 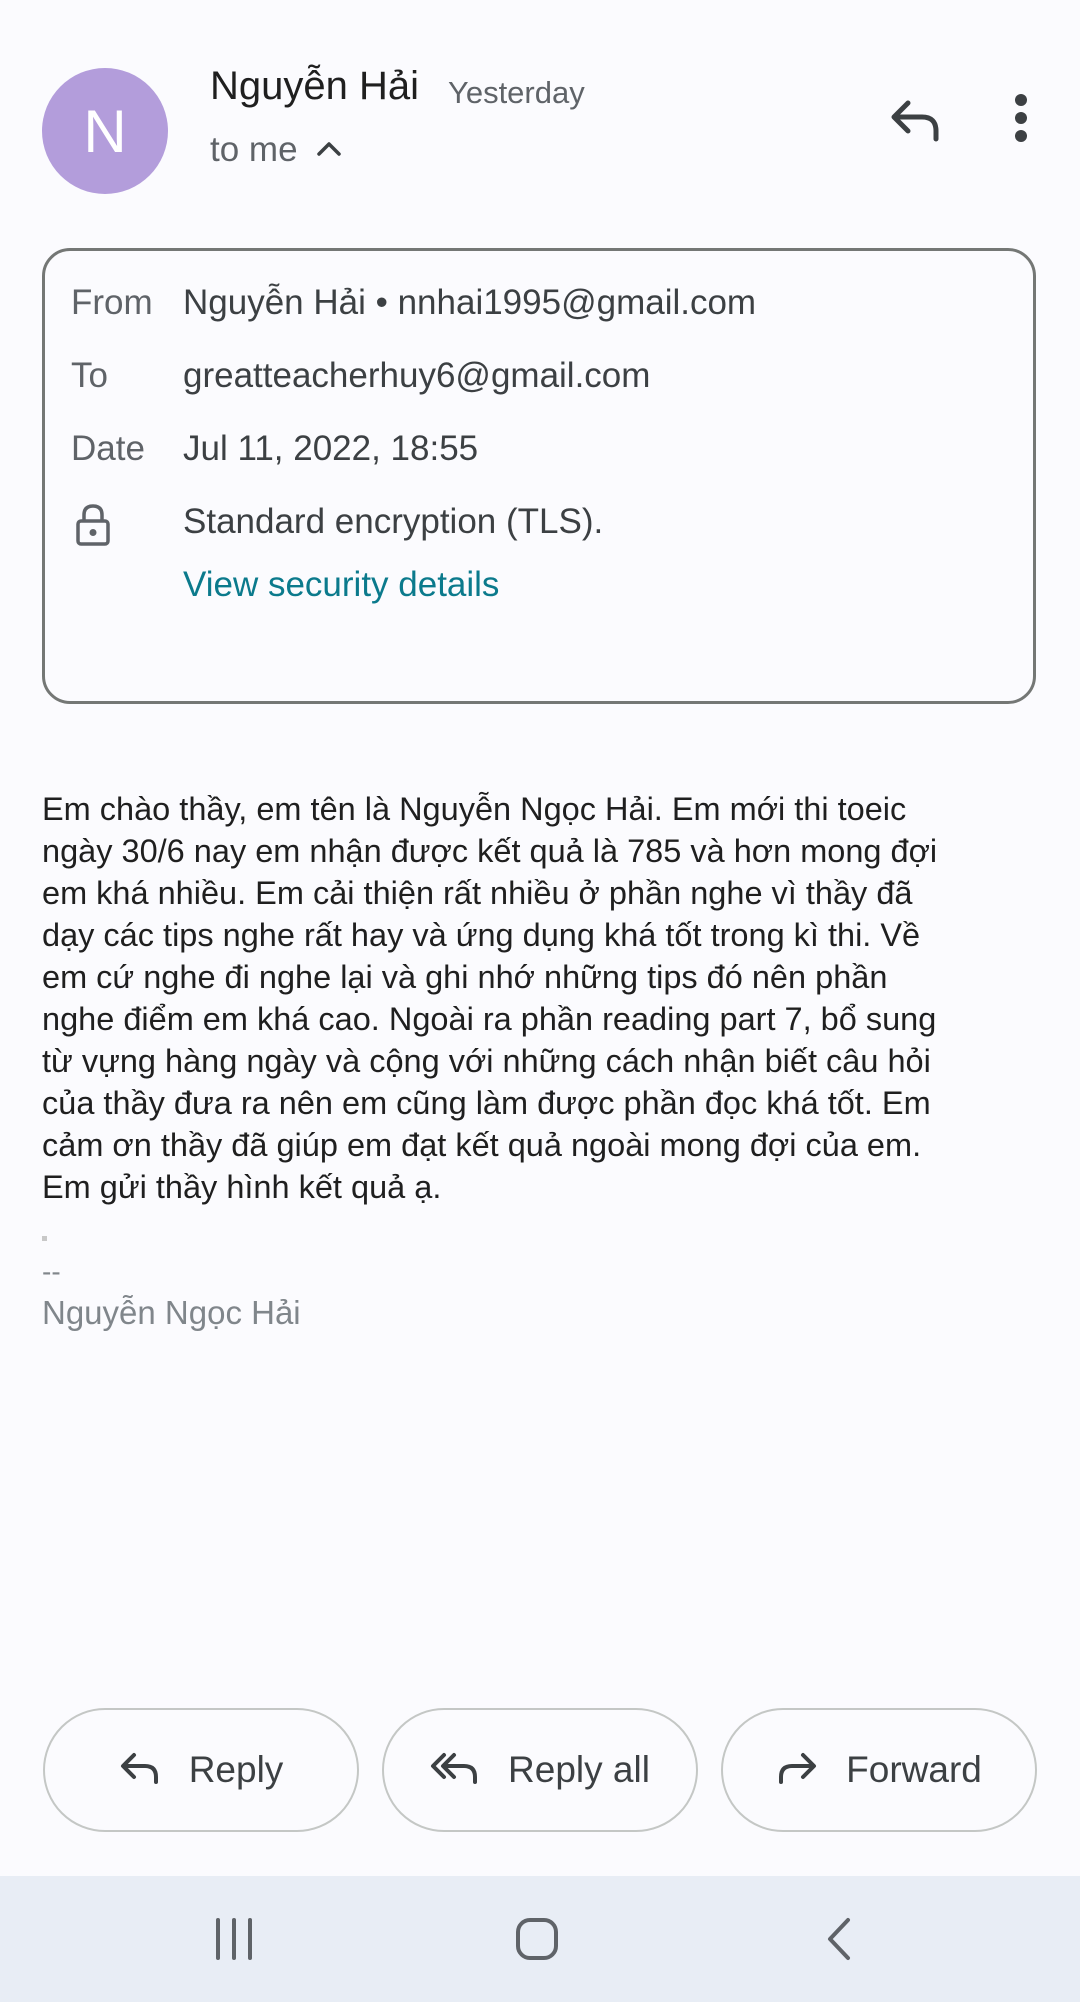 I want to click on reply-action-button: Reply, so click(x=201, y=1770).